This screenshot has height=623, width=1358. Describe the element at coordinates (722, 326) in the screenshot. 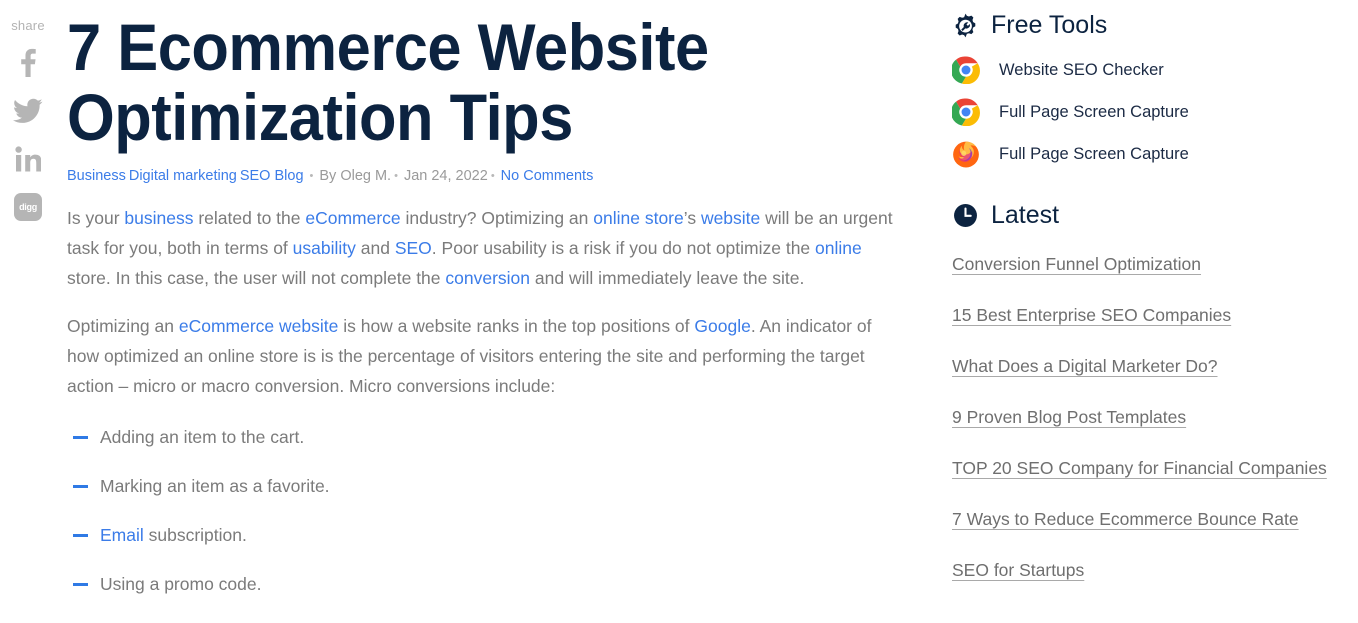

I see `inline-link: Google` at that location.